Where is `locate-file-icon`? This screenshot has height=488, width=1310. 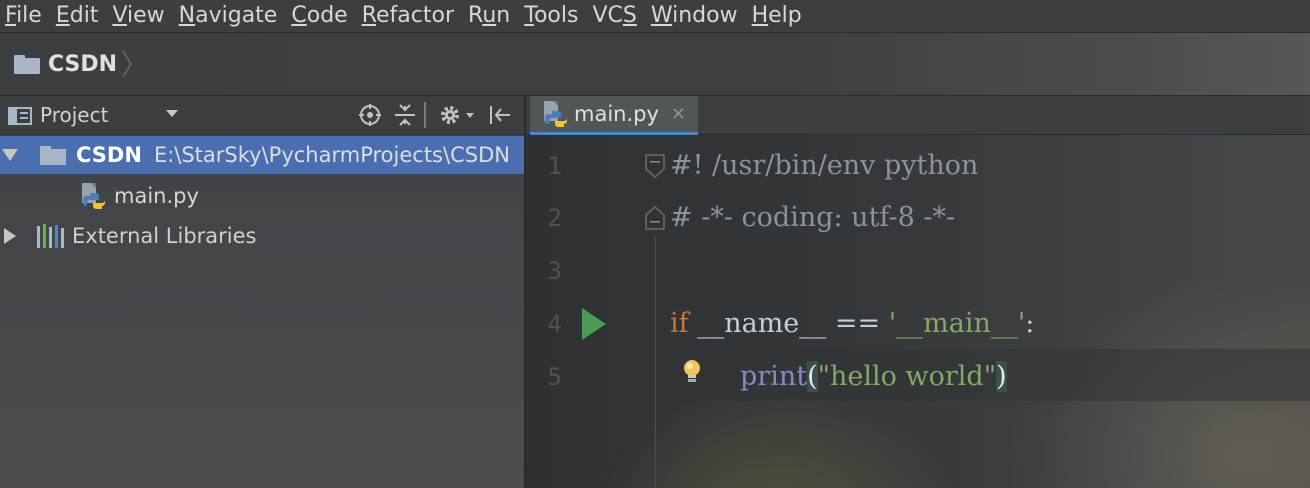
locate-file-icon is located at coordinates (370, 115).